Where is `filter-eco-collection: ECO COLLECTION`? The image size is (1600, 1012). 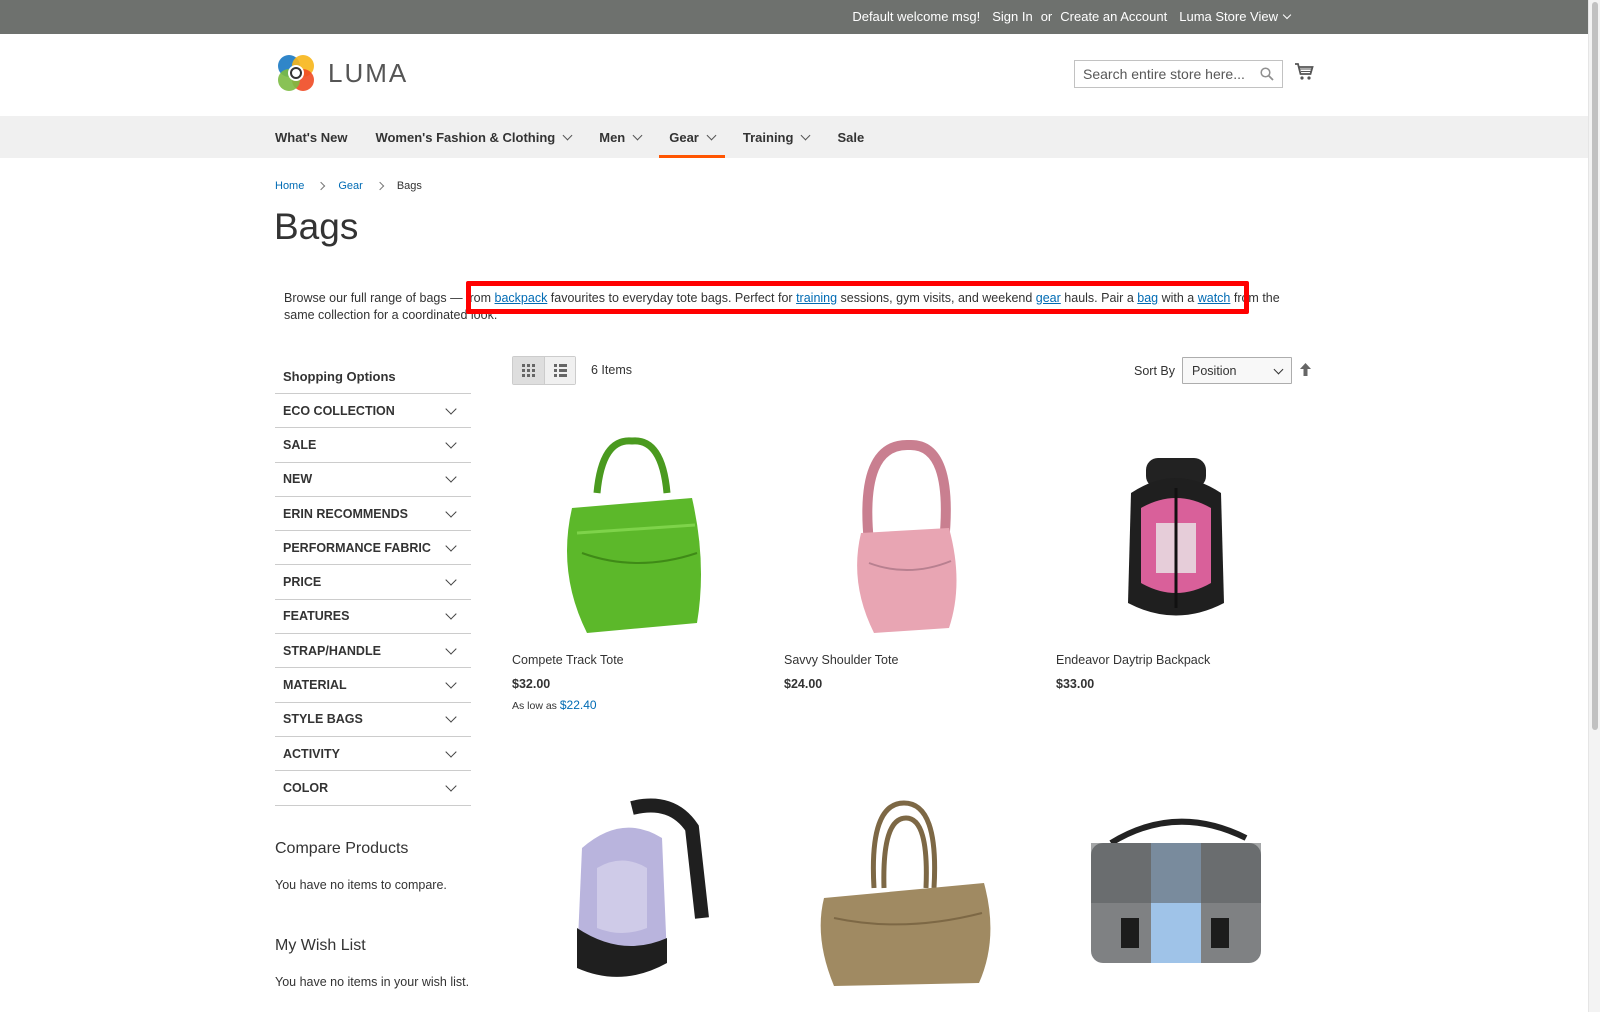
filter-eco-collection: ECO COLLECTION is located at coordinates (373, 411).